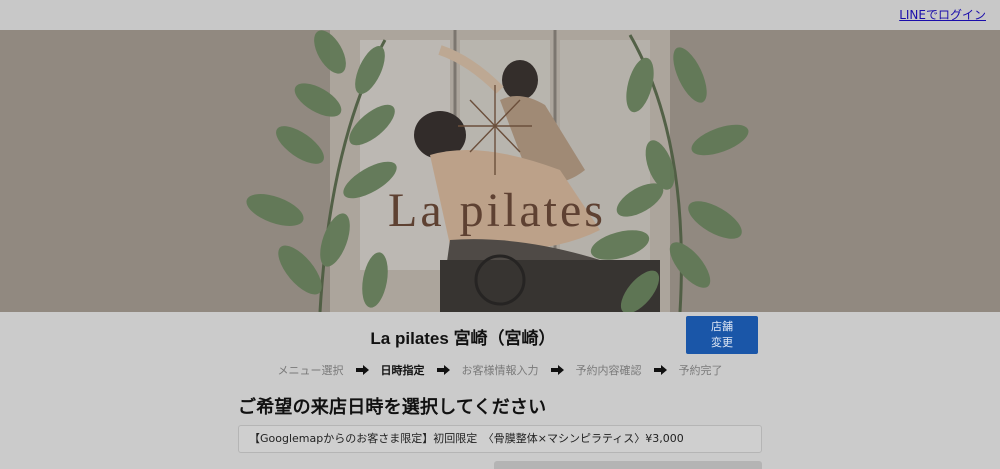 This screenshot has height=469, width=1000. What do you see at coordinates (392, 407) in the screenshot?
I see `page-heading: ご希望の来店日時を選択してください` at bounding box center [392, 407].